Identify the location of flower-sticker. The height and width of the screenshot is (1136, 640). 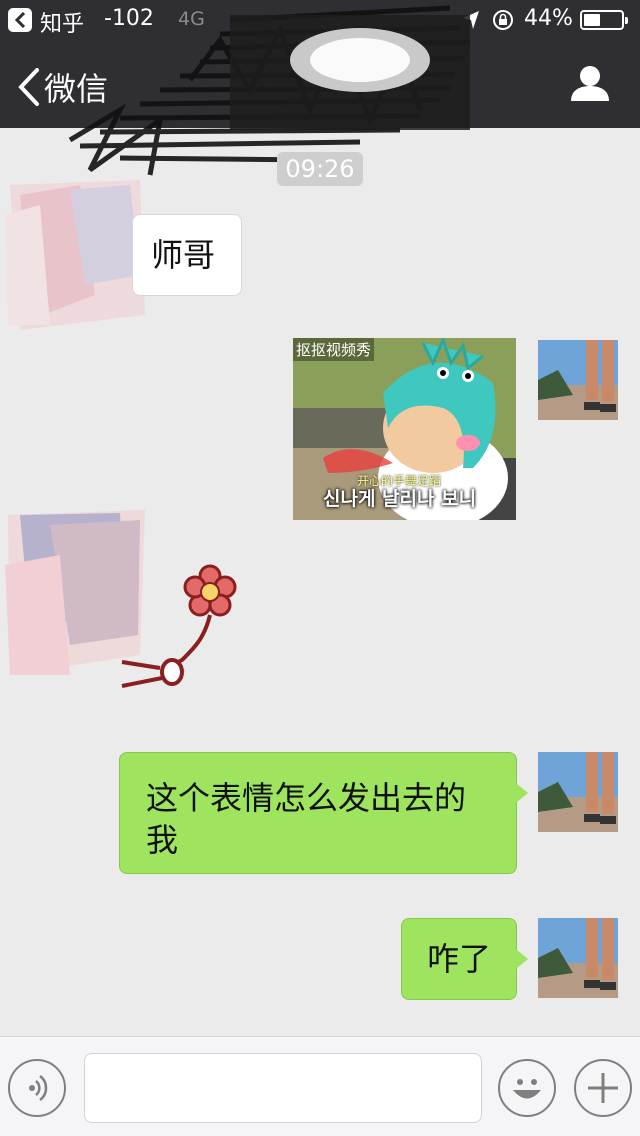
(177, 627).